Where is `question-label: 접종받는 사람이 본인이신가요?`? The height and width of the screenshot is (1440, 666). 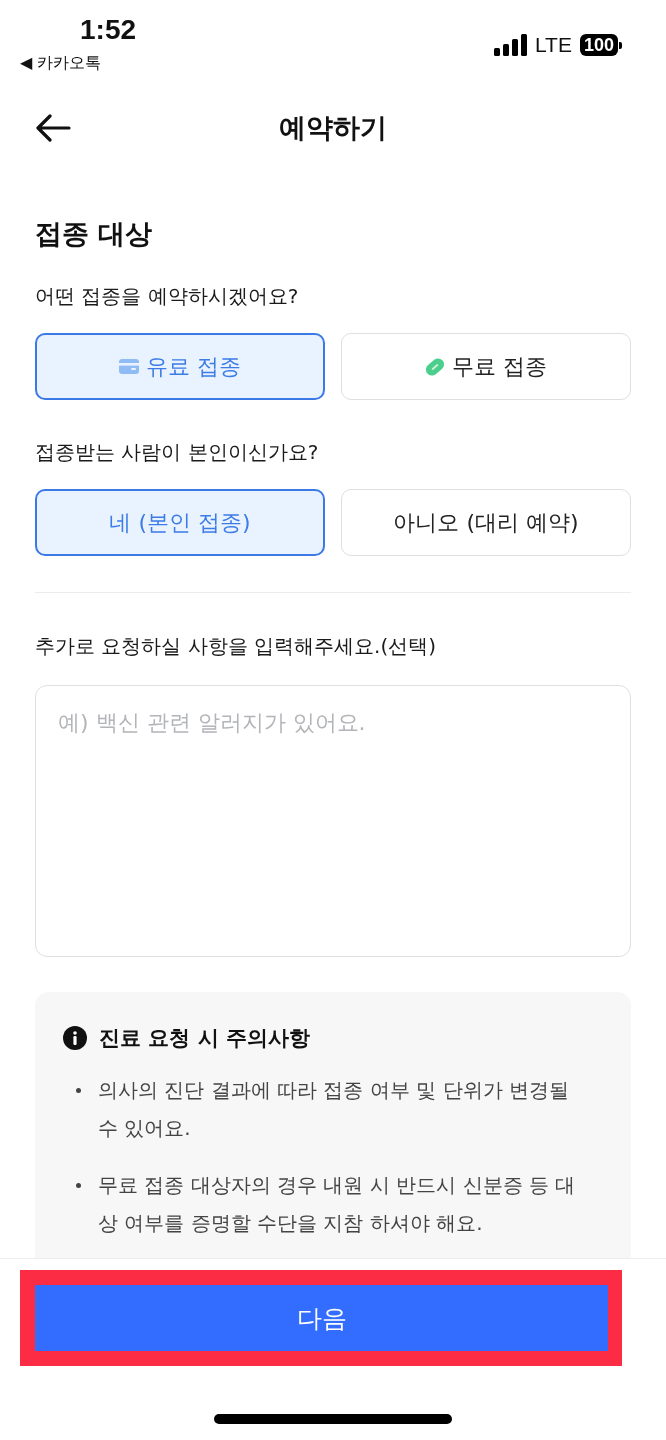
question-label: 접종받는 사람이 본인이신가요? is located at coordinates (177, 452).